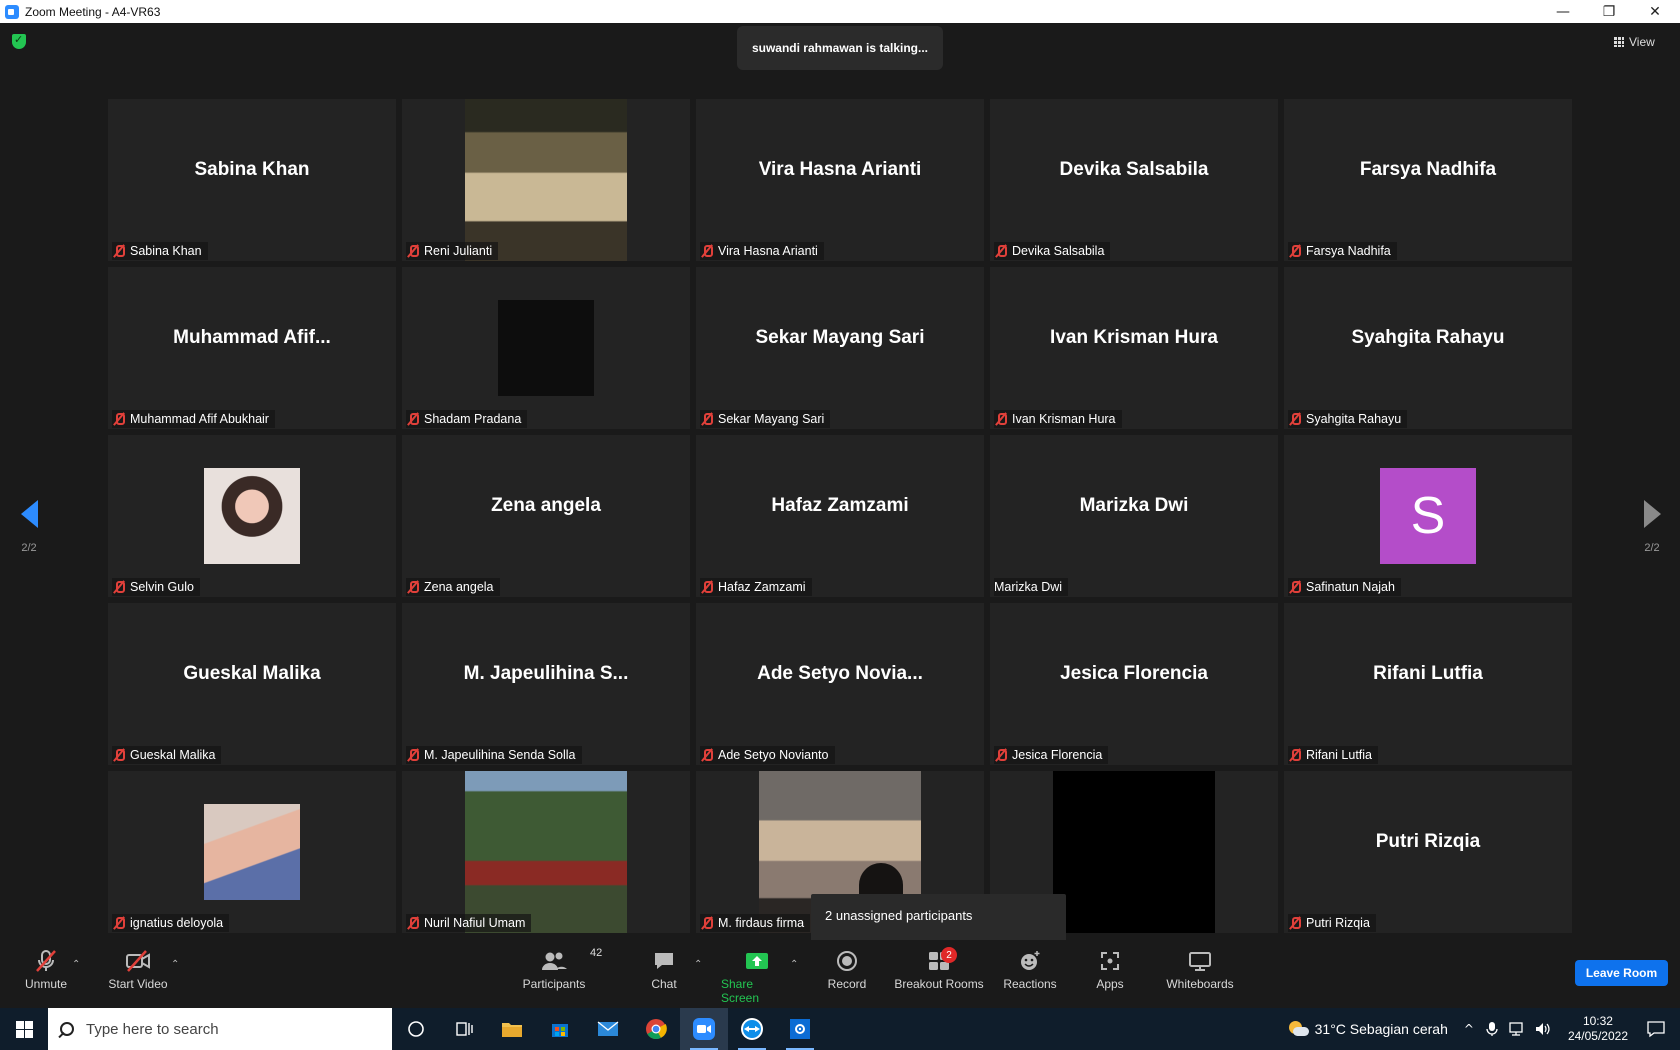 This screenshot has width=1680, height=1050. What do you see at coordinates (840, 180) in the screenshot?
I see `participant-tile: Vira Hasna Arianti Vira Hasna Arianti` at bounding box center [840, 180].